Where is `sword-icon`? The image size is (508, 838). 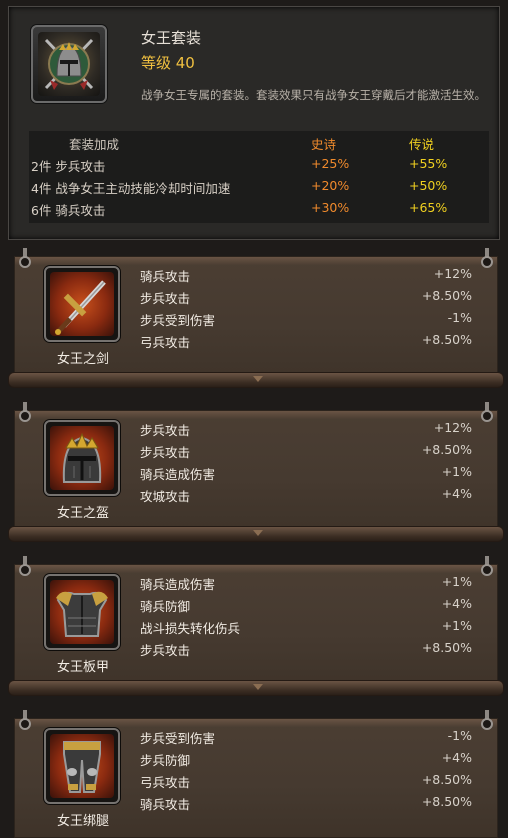 sword-icon is located at coordinates (82, 304).